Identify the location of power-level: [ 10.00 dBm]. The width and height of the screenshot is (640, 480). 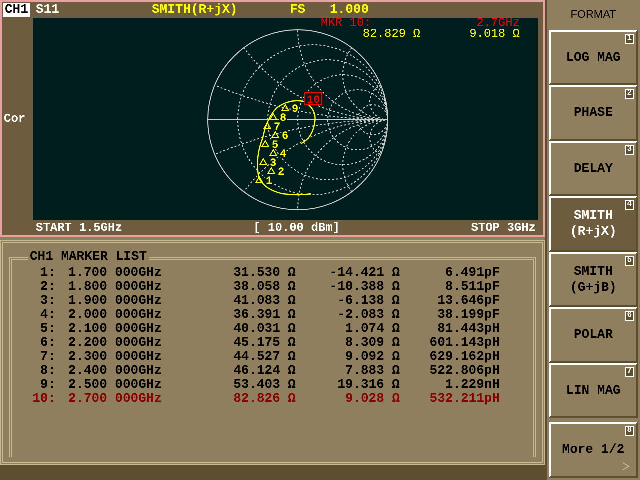
(297, 227).